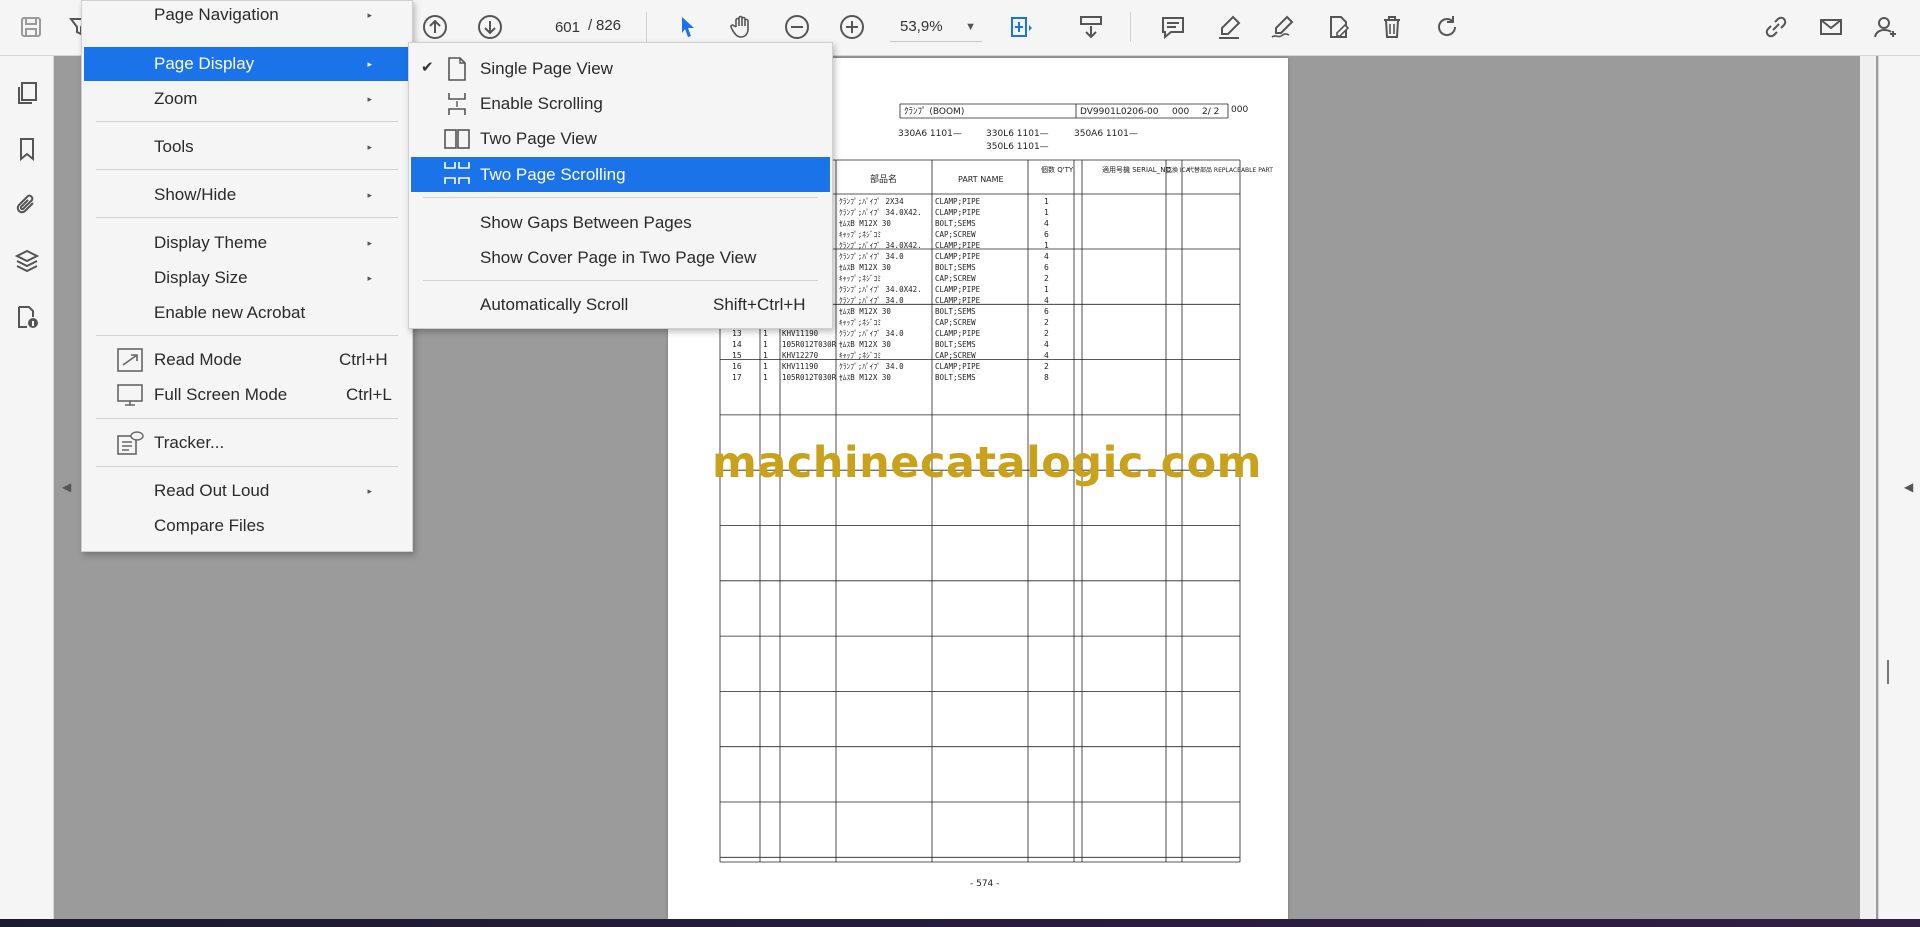 The height and width of the screenshot is (927, 1920). What do you see at coordinates (1899, 487) in the screenshot?
I see `right-sidebar` at bounding box center [1899, 487].